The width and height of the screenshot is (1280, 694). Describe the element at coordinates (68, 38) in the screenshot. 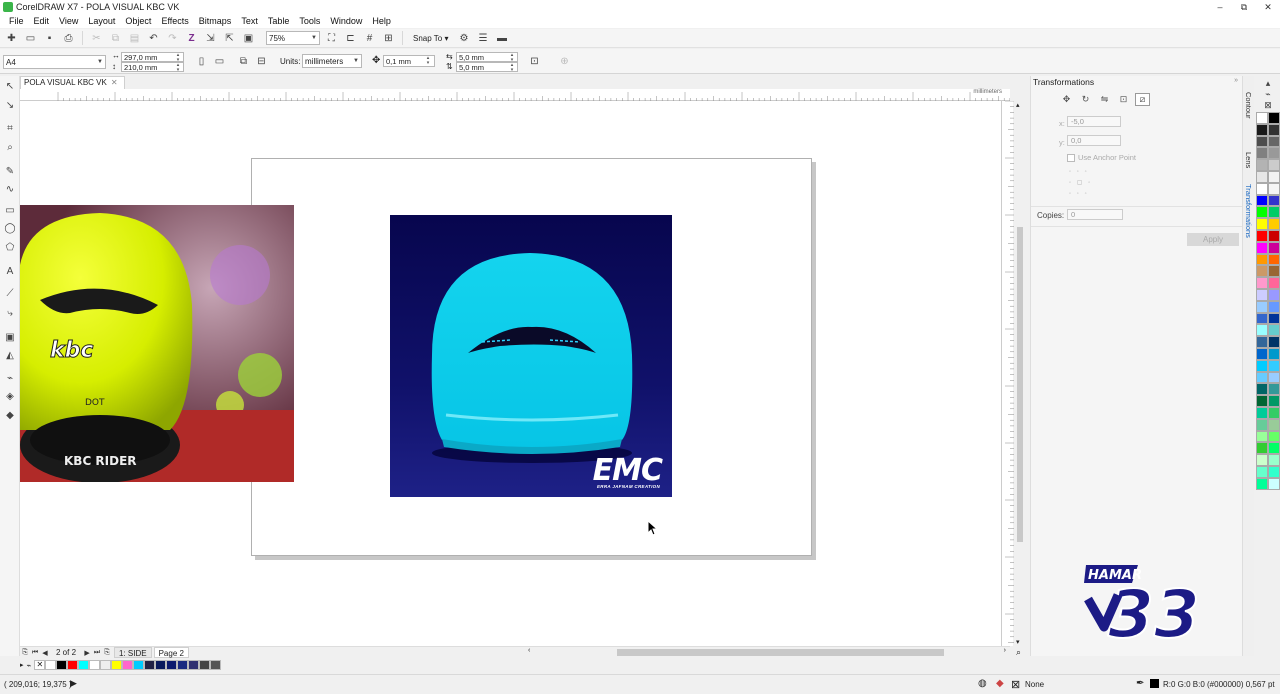

I see `print-icon: ⎙` at that location.